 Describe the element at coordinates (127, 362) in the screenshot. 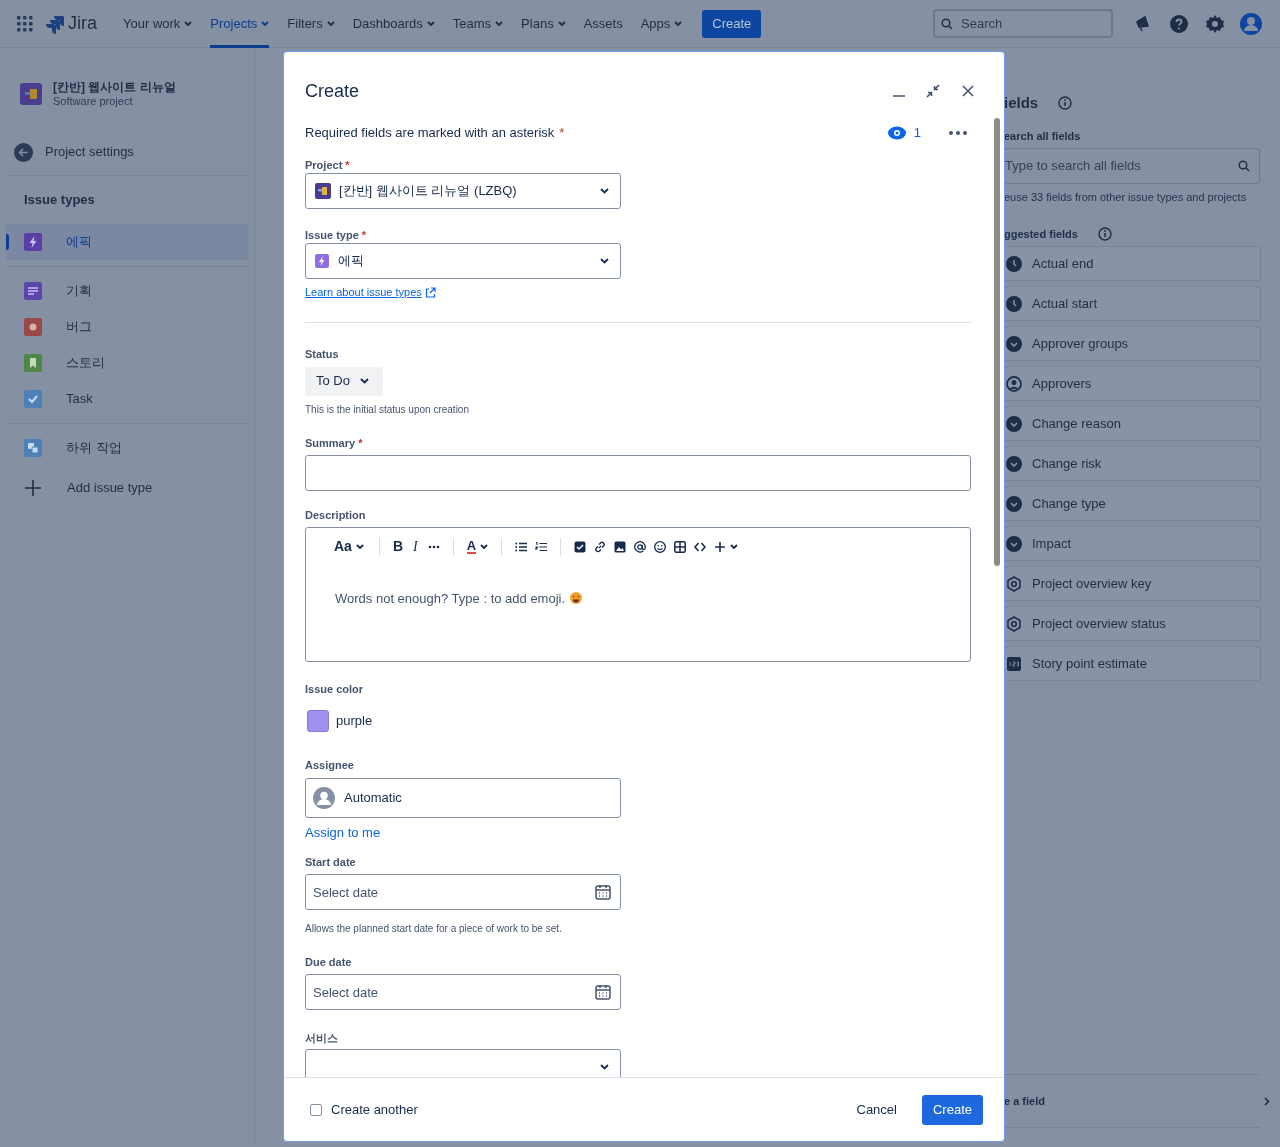

I see `issue-type-item: 스토리` at that location.